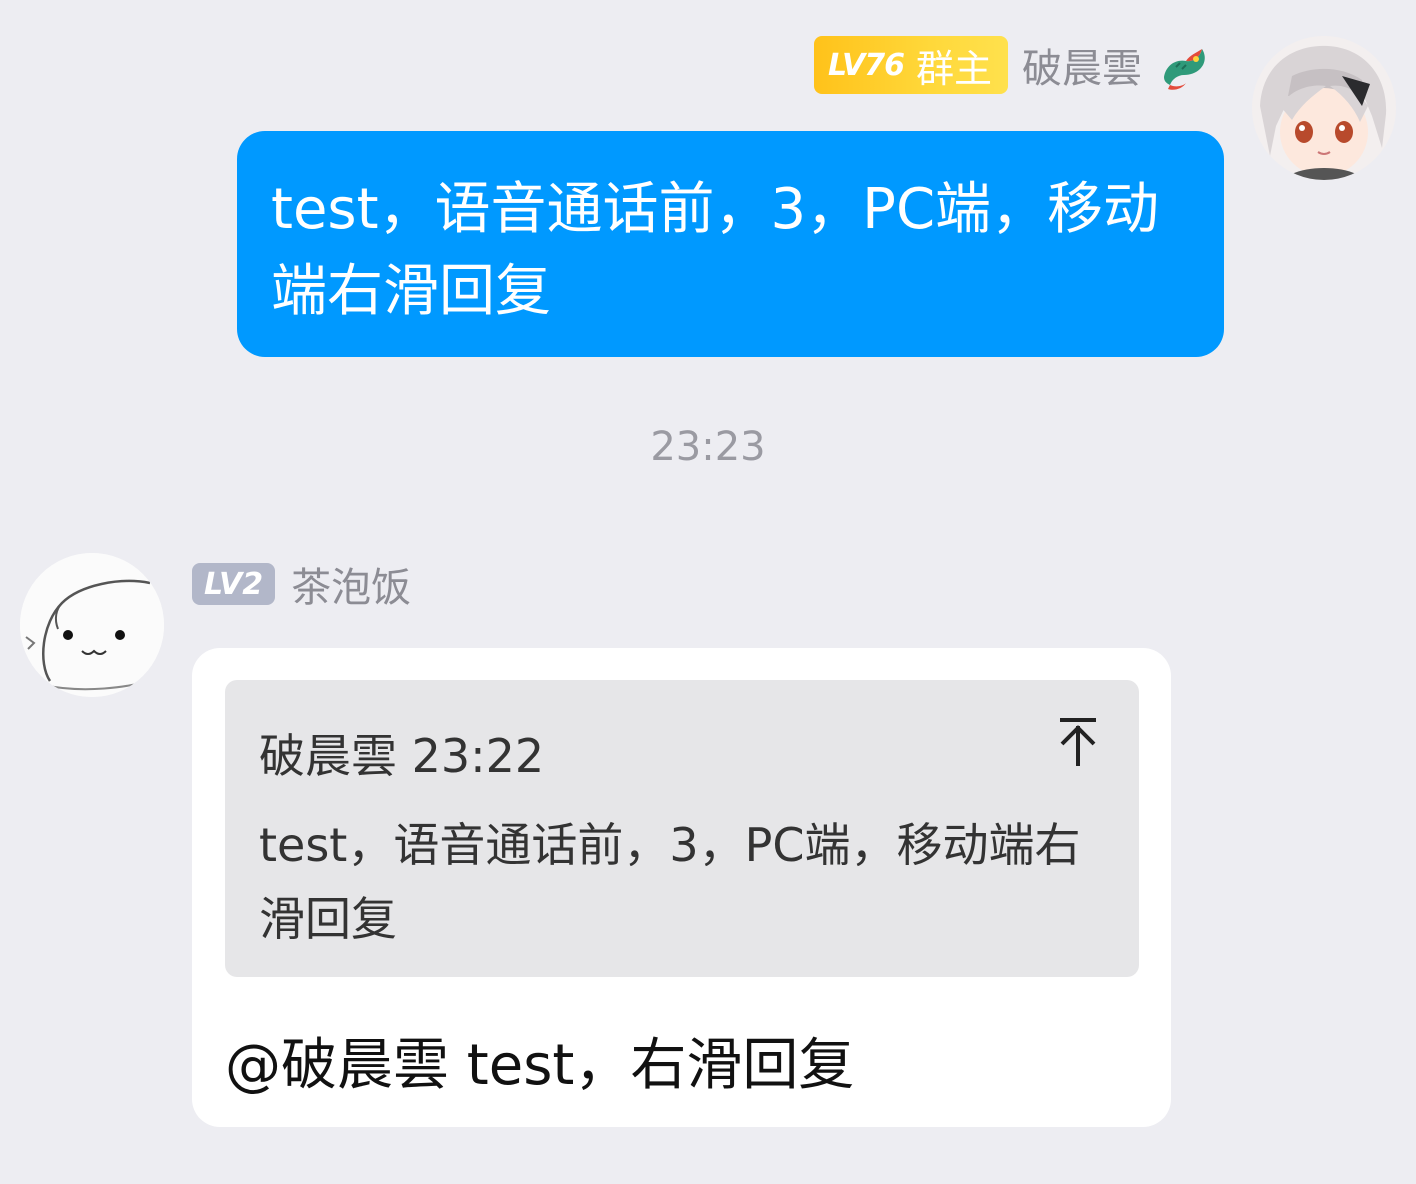  What do you see at coordinates (478, 756) in the screenshot?
I see `quoted-time: 23:22` at bounding box center [478, 756].